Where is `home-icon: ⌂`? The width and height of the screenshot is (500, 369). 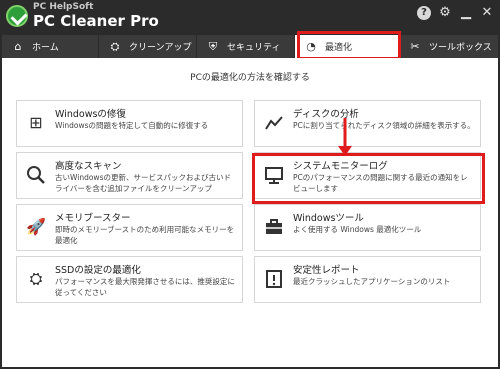 home-icon: ⌂ is located at coordinates (18, 46).